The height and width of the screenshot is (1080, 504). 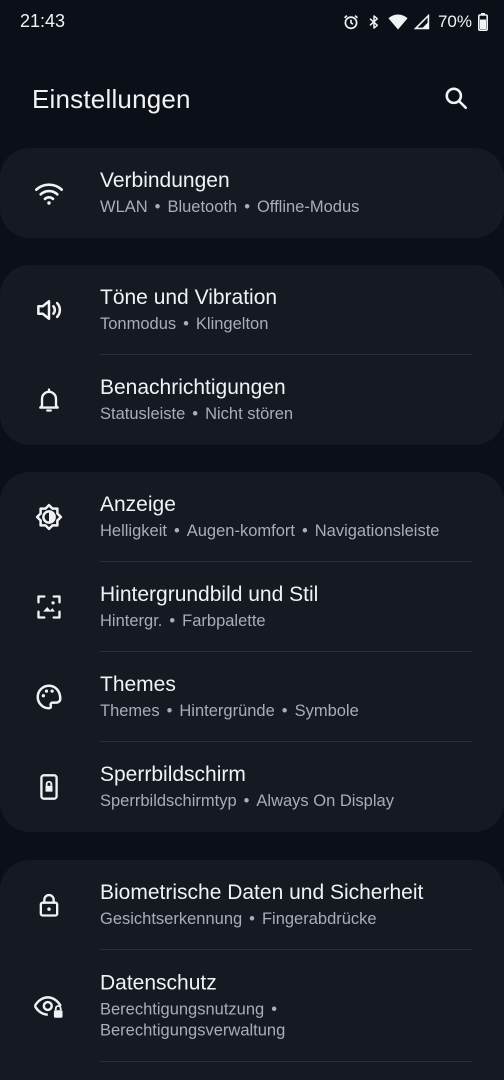 What do you see at coordinates (252, 100) in the screenshot?
I see `header: Einstellungen` at bounding box center [252, 100].